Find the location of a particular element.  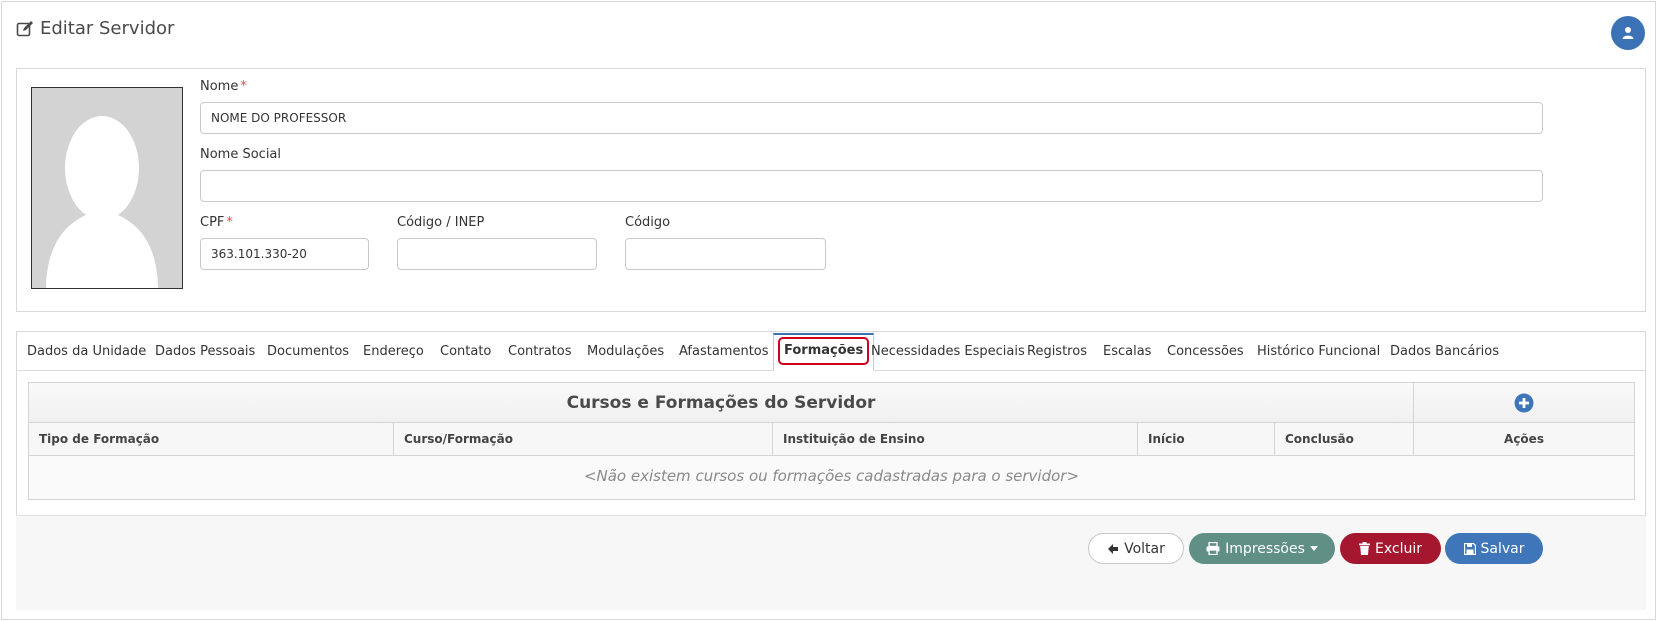

tab-contato: Contato is located at coordinates (465, 351).